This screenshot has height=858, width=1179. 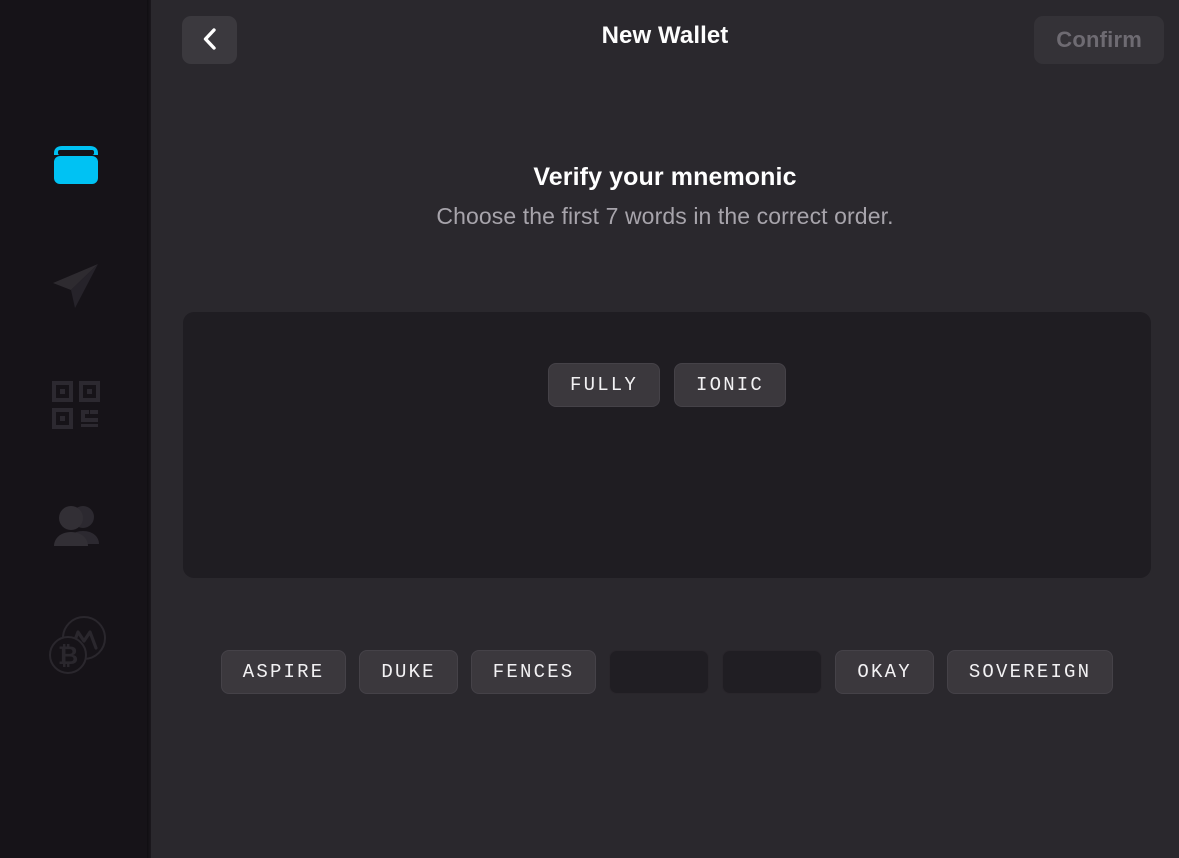 I want to click on word-bank-chip: ASPIRE, so click(x=283, y=672).